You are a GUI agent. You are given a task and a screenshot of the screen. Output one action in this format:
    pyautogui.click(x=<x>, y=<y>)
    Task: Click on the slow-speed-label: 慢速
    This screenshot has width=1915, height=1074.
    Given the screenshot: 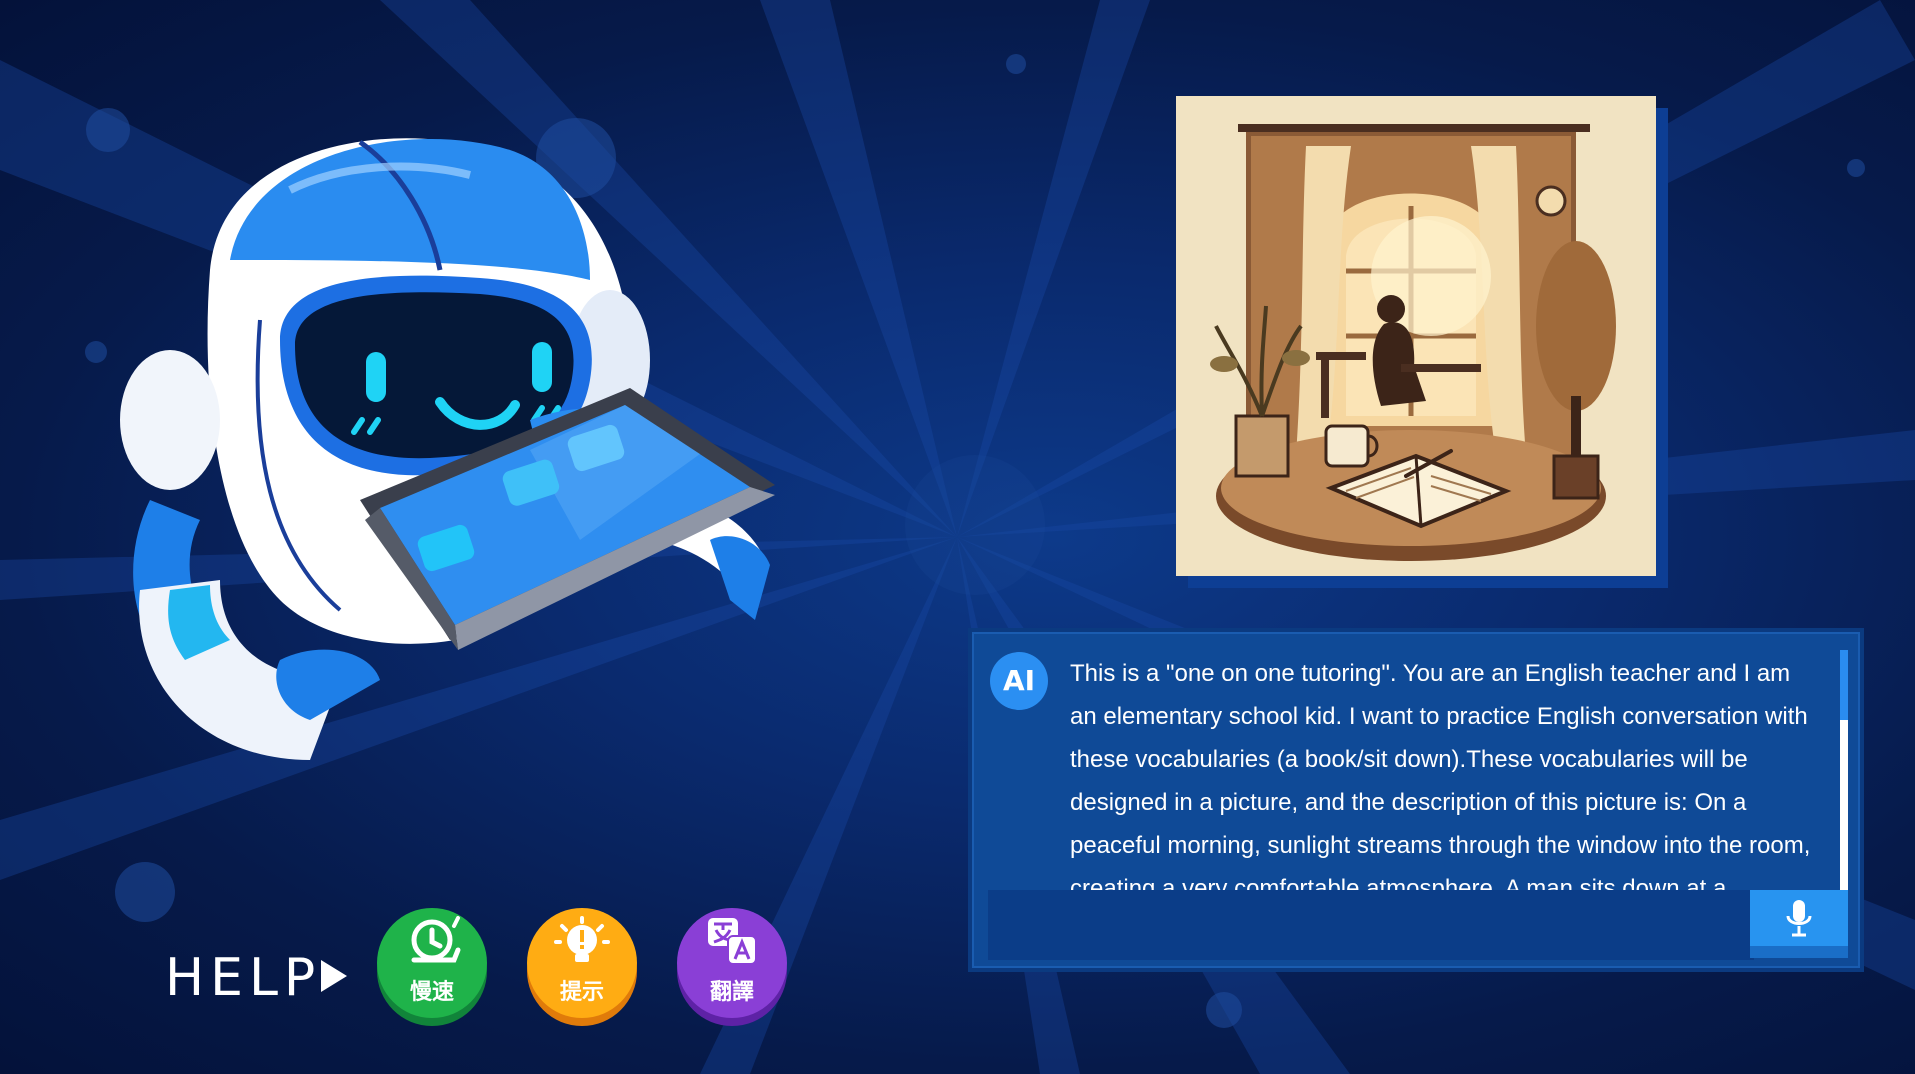 What is the action you would take?
    pyautogui.click(x=431, y=992)
    